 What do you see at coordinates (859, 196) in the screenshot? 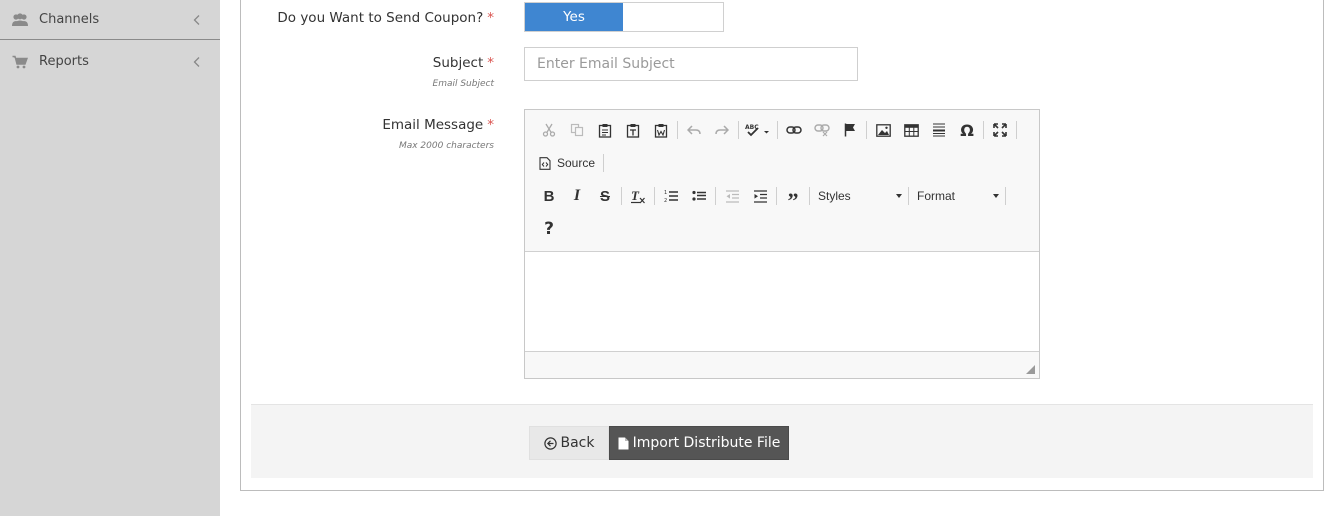
I see `styles-dropdown: Styles` at bounding box center [859, 196].